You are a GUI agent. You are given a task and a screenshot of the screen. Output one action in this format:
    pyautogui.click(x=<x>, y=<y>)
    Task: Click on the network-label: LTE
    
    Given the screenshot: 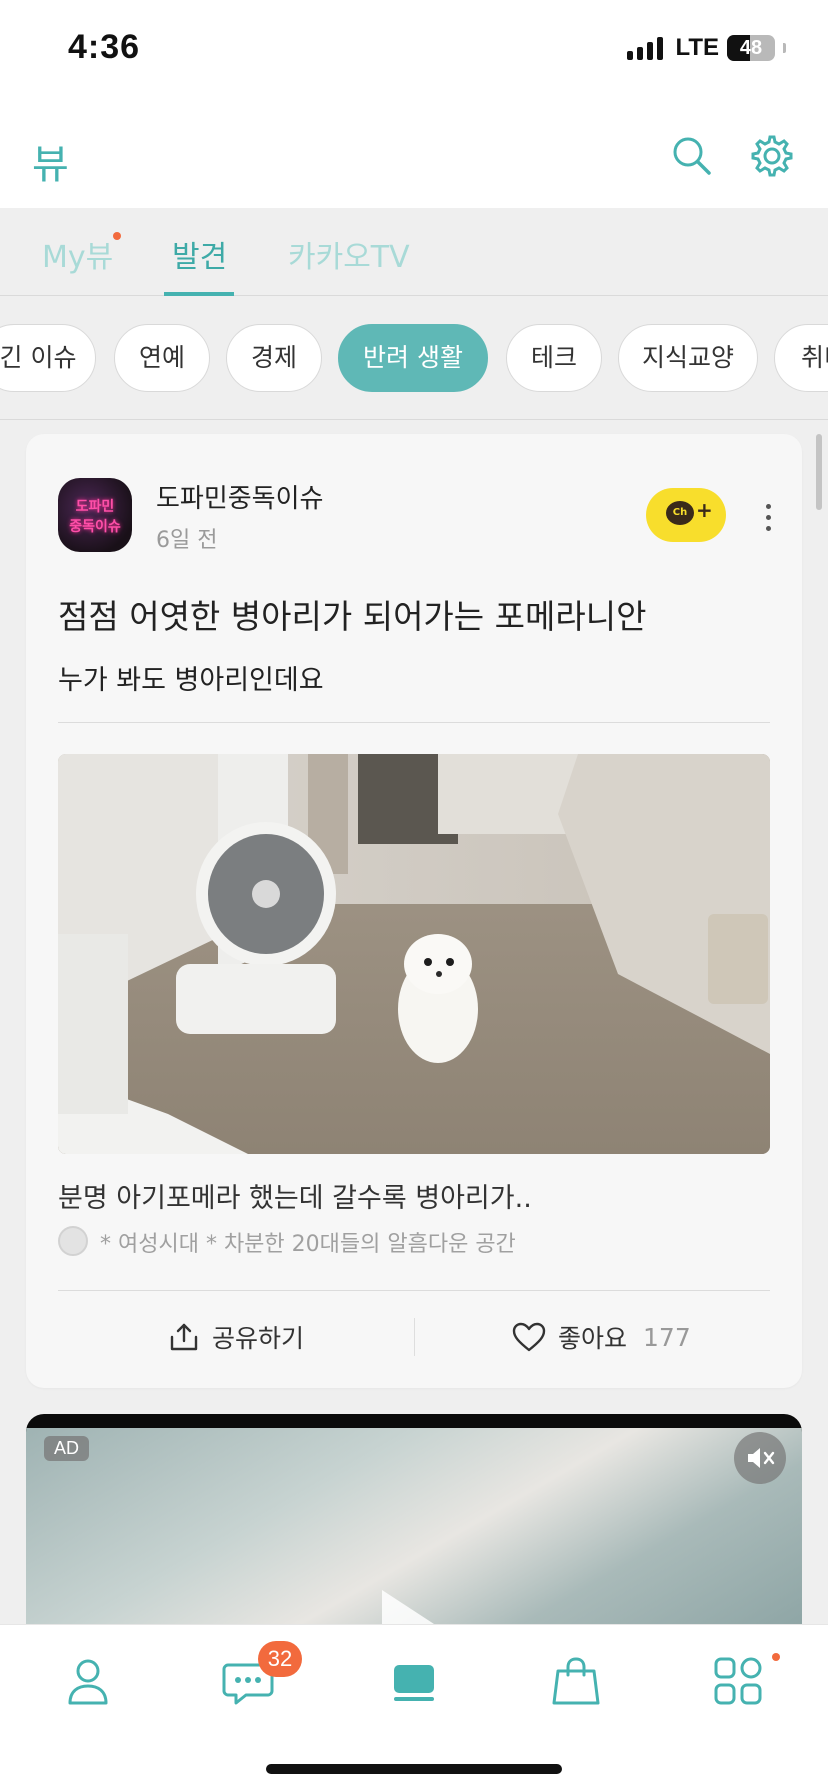 What is the action you would take?
    pyautogui.click(x=697, y=47)
    